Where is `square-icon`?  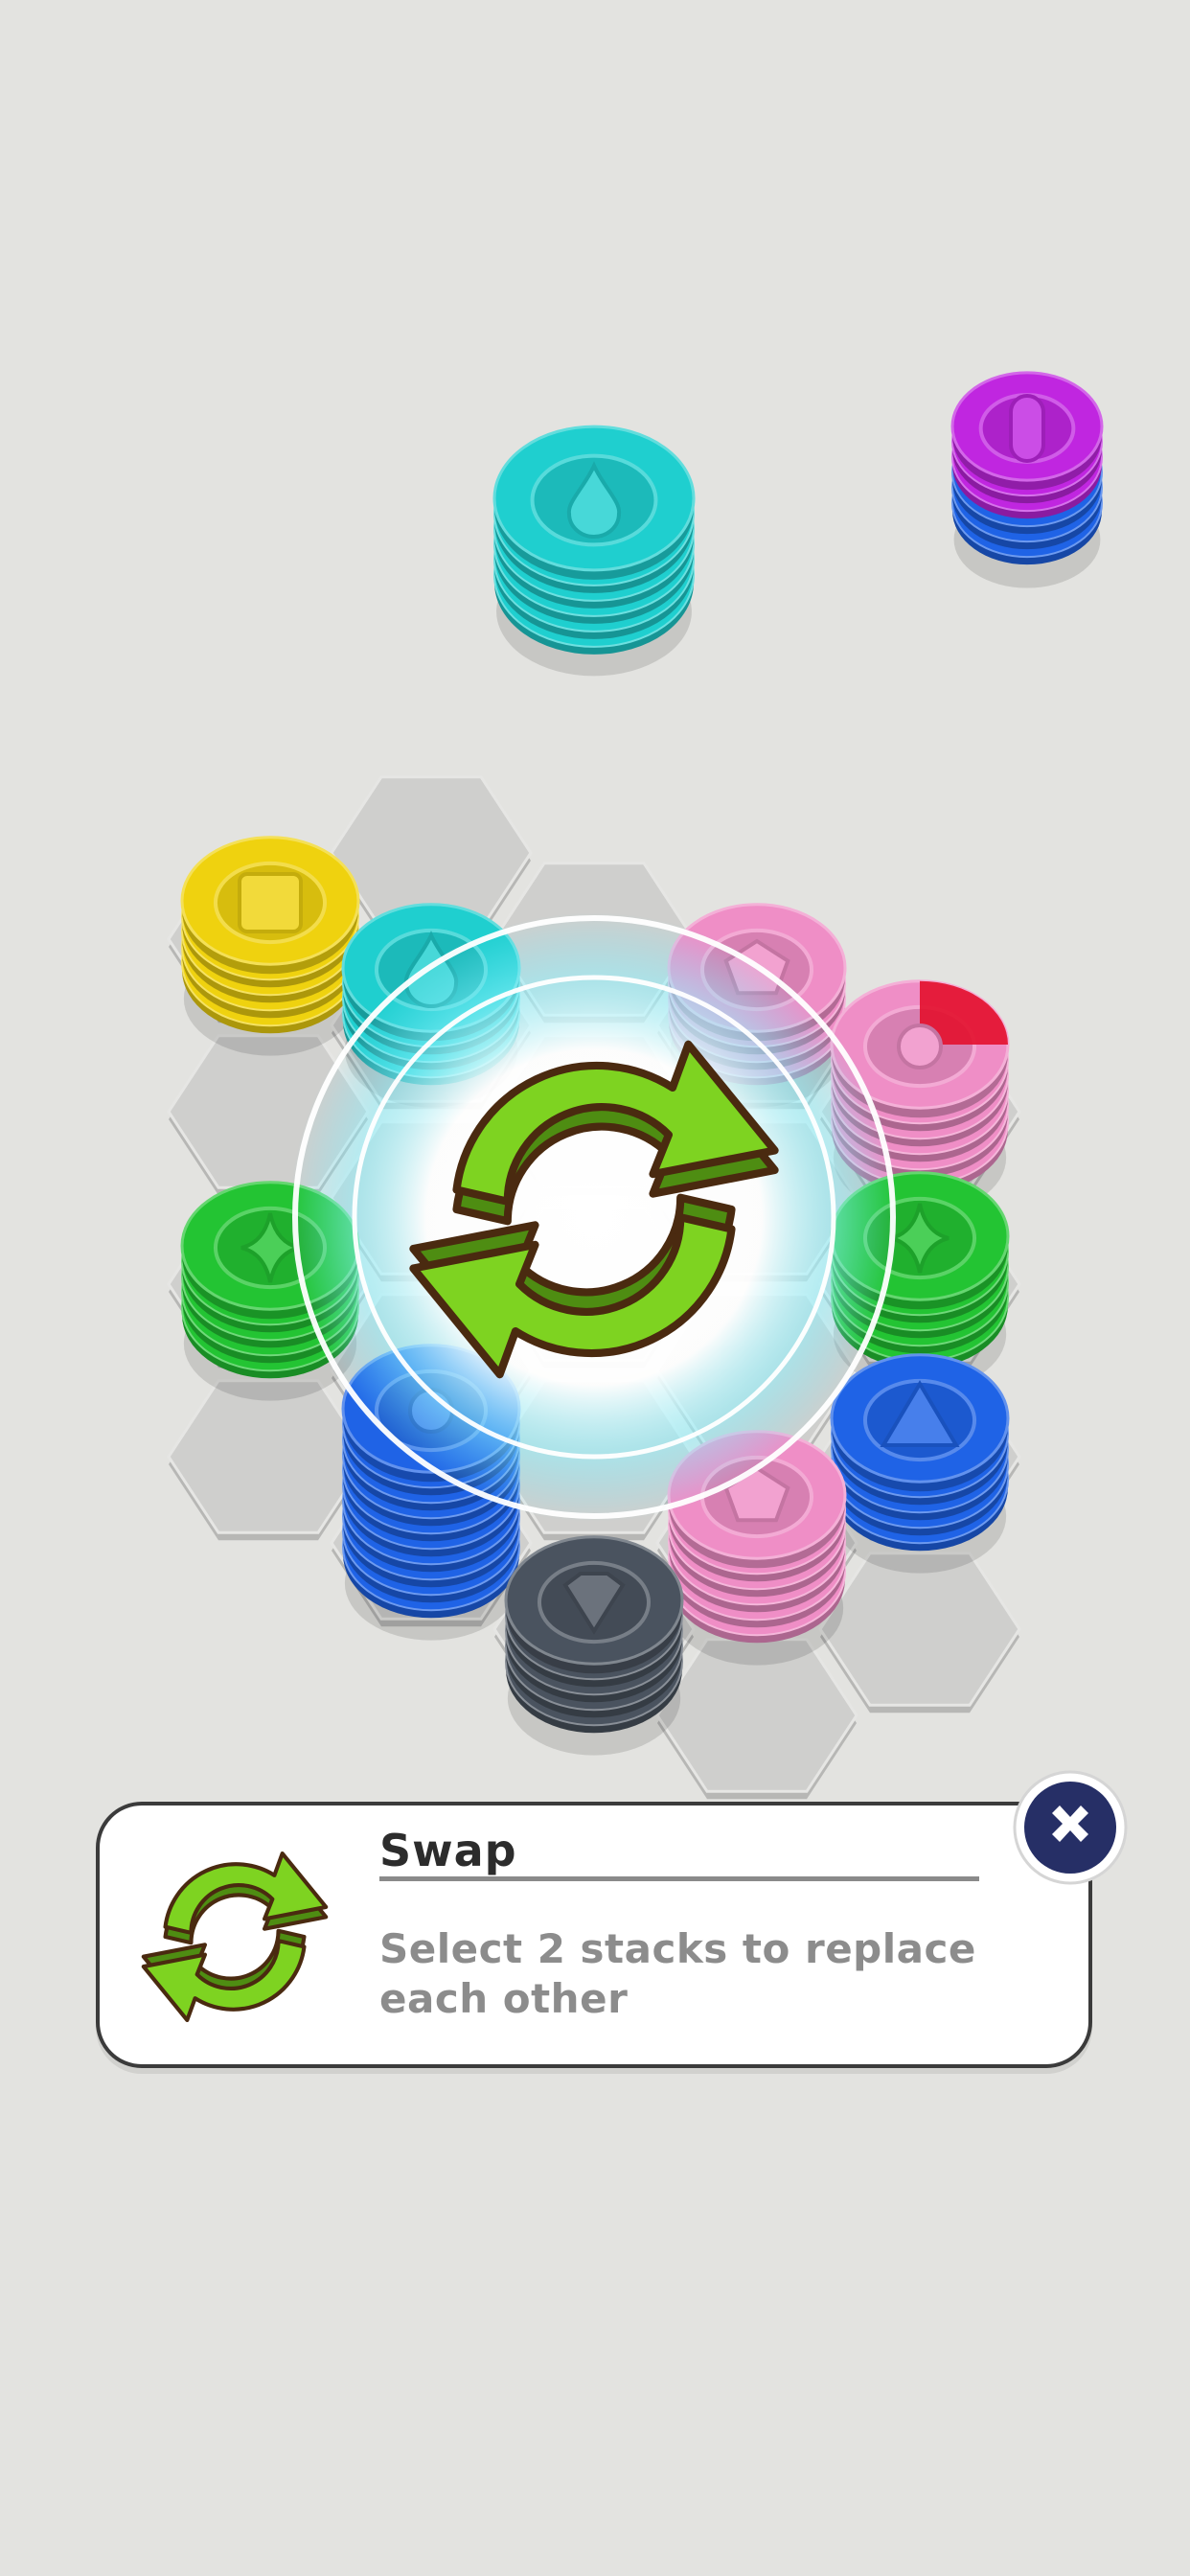
square-icon is located at coordinates (271, 902).